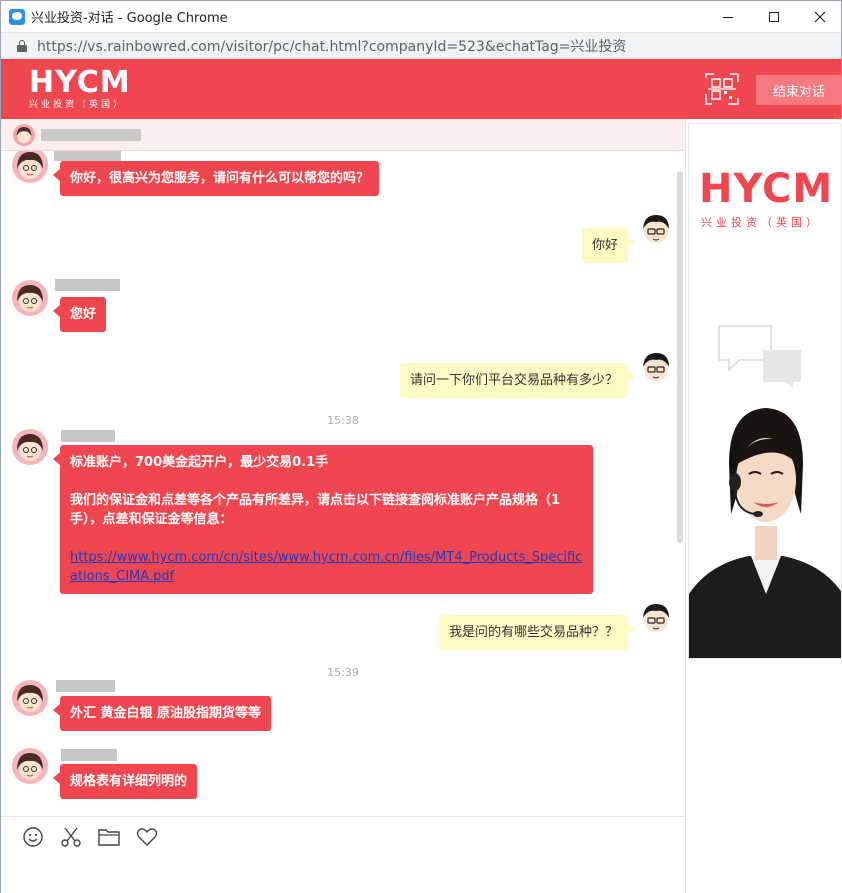  What do you see at coordinates (537, 632) in the screenshot?
I see `user-message: 我是问的有哪些交易品种？？` at bounding box center [537, 632].